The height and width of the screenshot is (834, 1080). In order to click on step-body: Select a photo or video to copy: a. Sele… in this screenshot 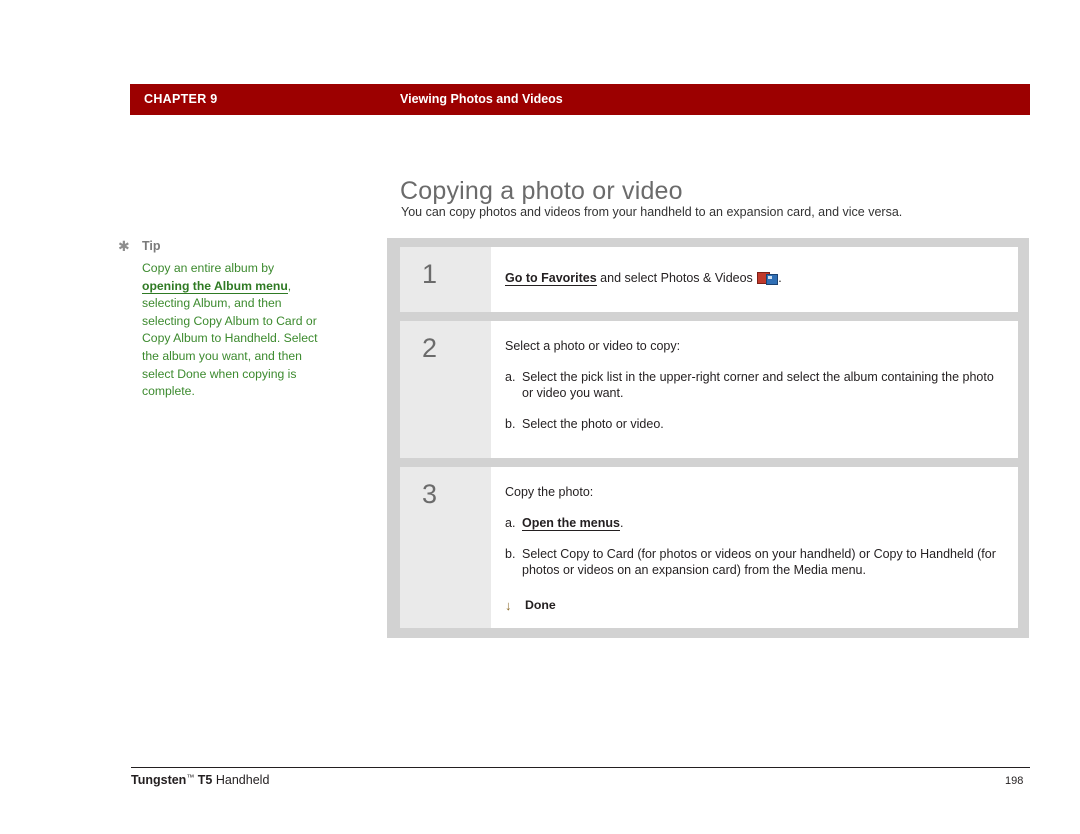, I will do `click(754, 389)`.